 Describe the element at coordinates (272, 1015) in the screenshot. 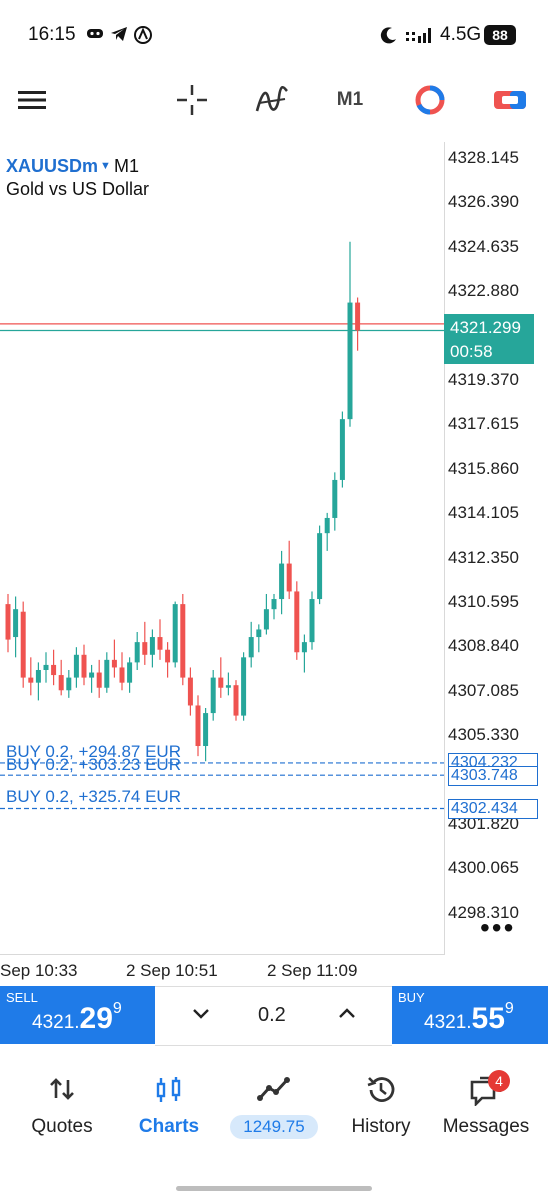

I see `volume-value: 0.2` at that location.